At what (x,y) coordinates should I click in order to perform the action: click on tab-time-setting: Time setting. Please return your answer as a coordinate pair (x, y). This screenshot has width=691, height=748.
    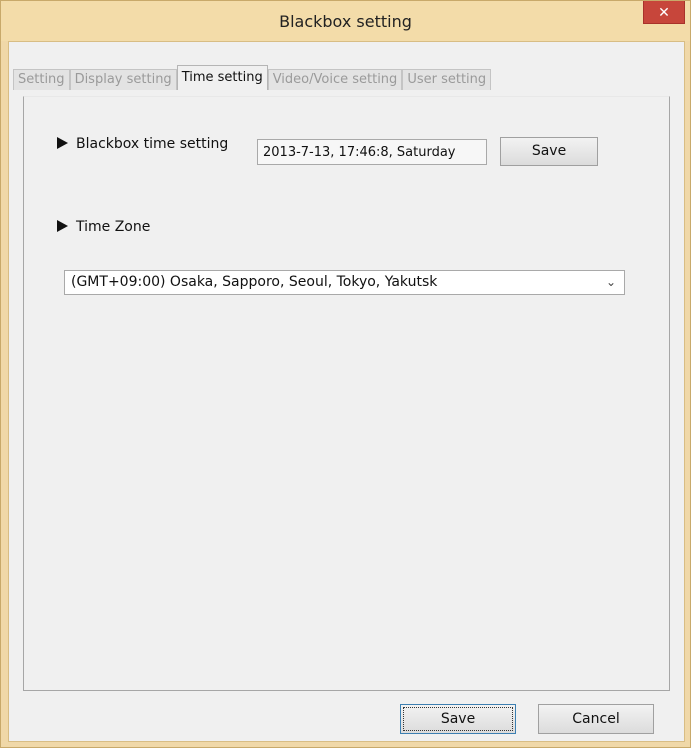
    Looking at the image, I should click on (222, 77).